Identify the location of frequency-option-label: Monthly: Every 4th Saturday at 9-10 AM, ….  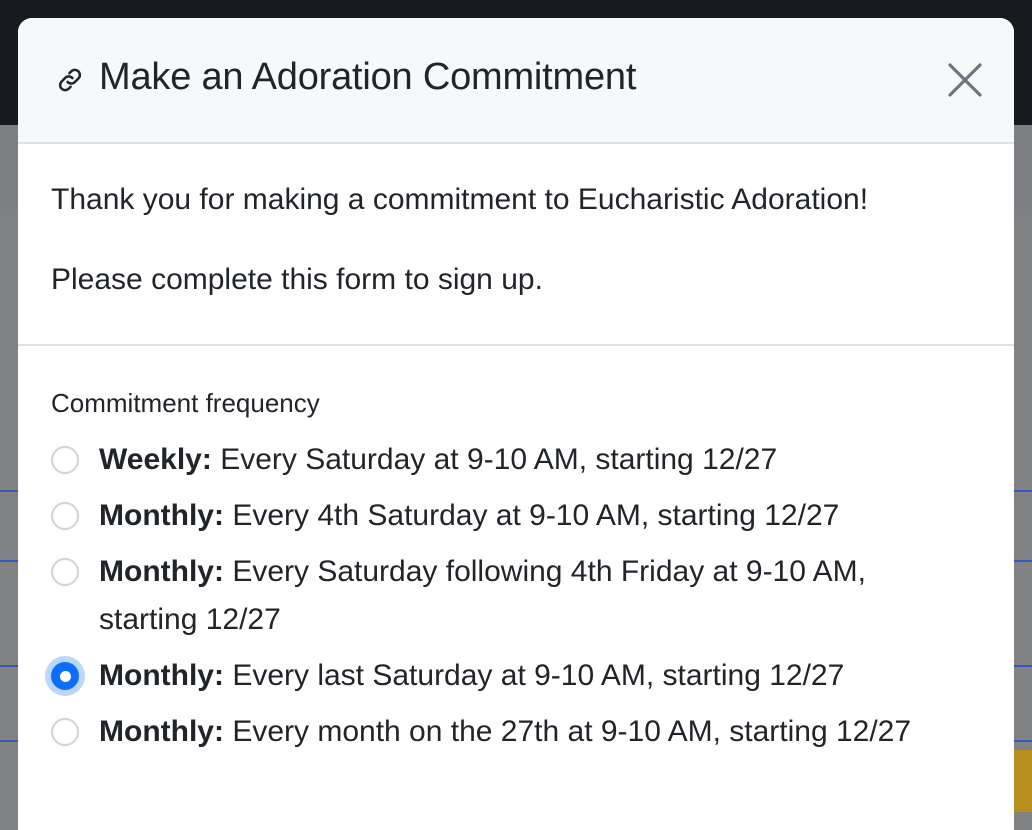
(509, 516).